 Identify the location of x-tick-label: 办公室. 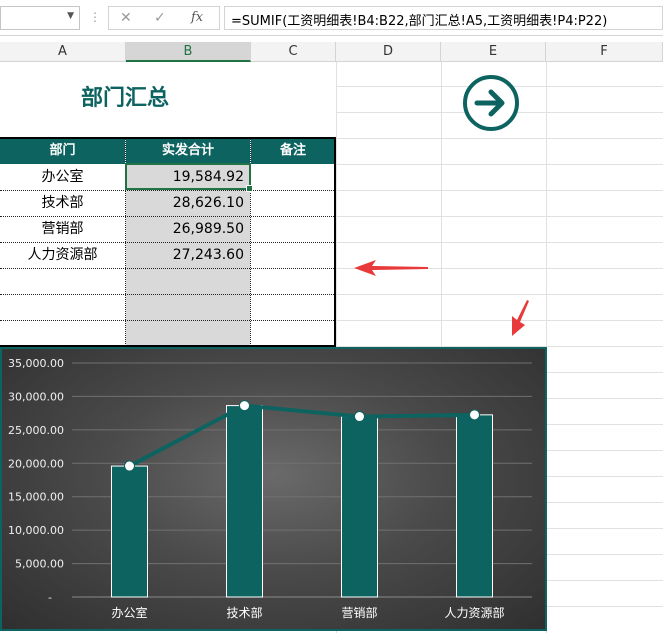
(129, 612).